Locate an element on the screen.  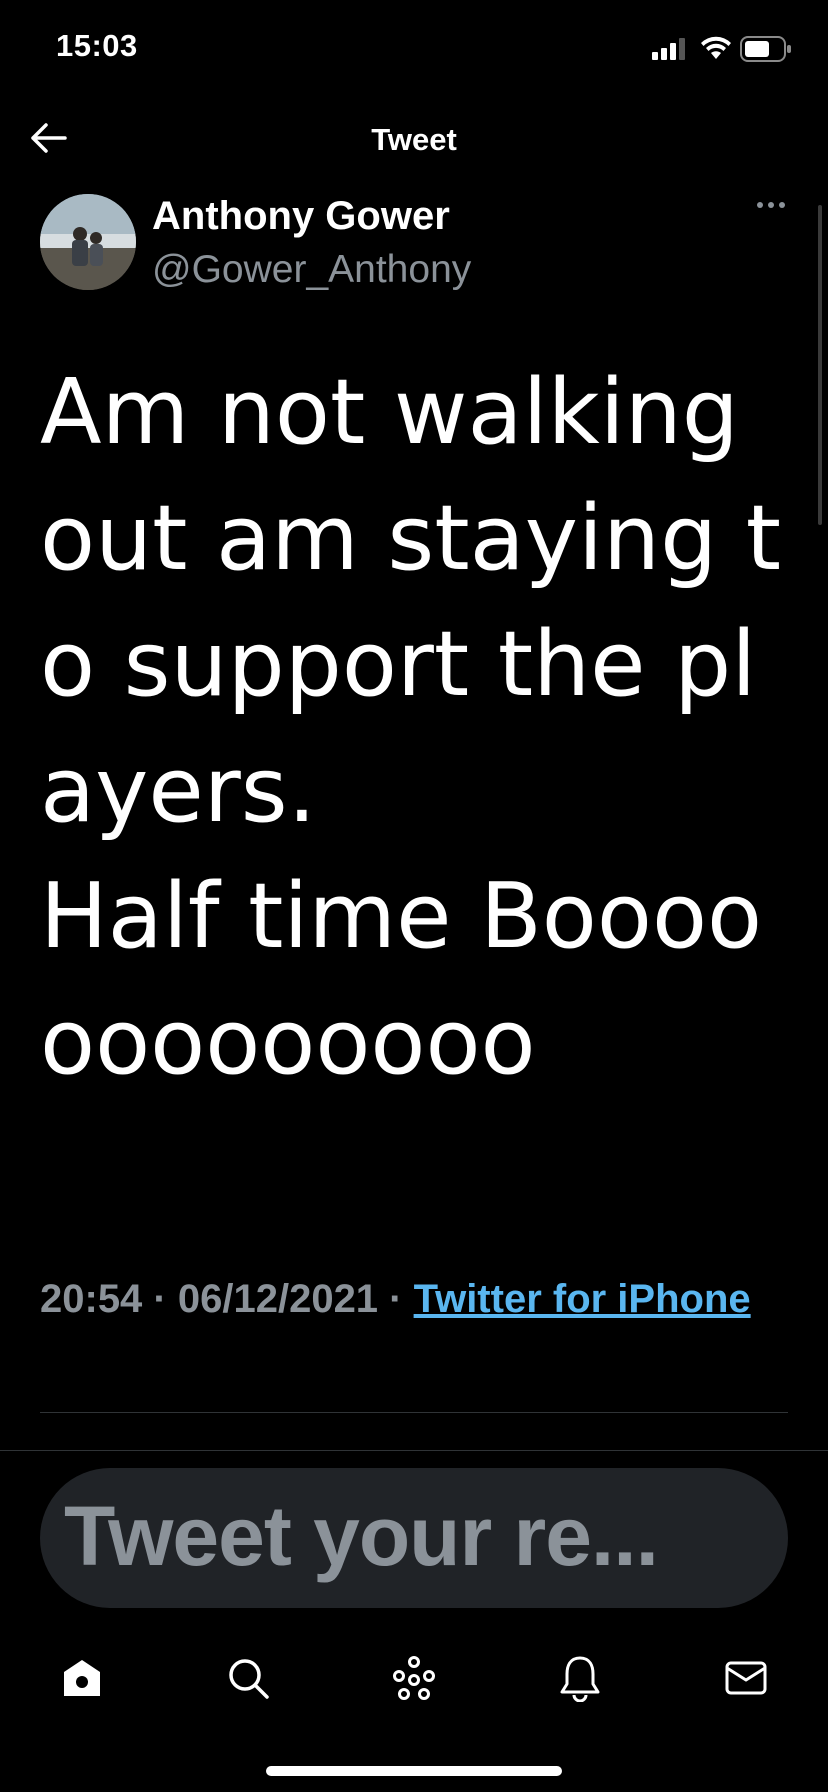
spaces-icon is located at coordinates (414, 1678).